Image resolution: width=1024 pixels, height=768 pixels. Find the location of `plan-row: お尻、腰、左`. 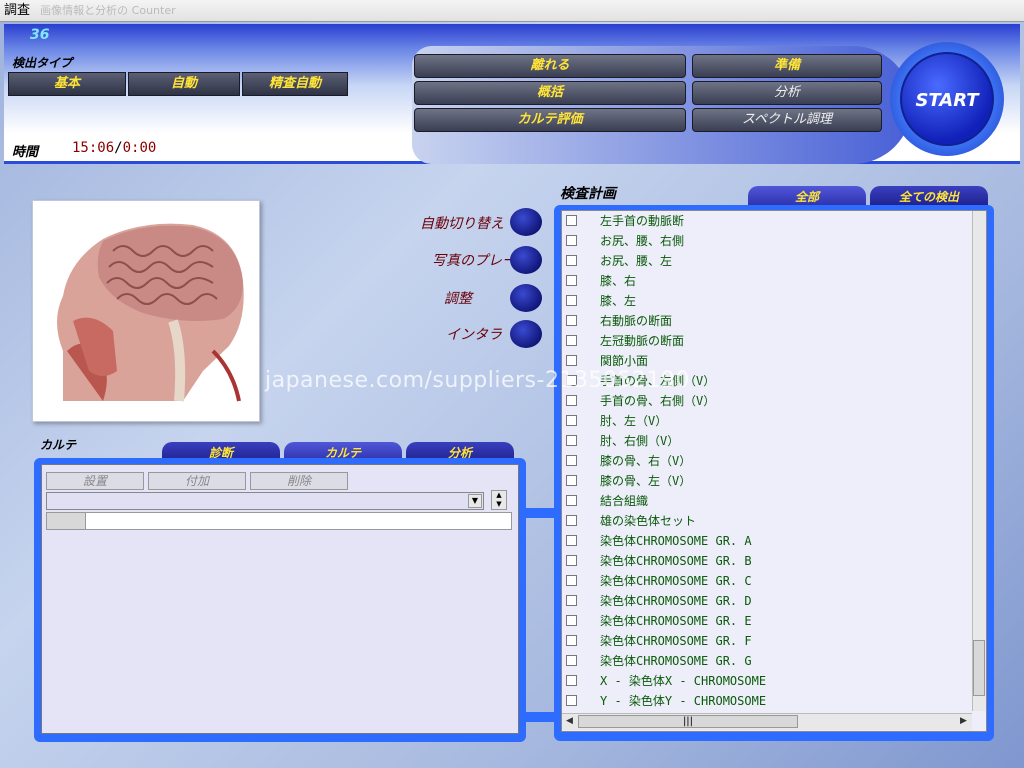

plan-row: お尻、腰、左 is located at coordinates (767, 261).